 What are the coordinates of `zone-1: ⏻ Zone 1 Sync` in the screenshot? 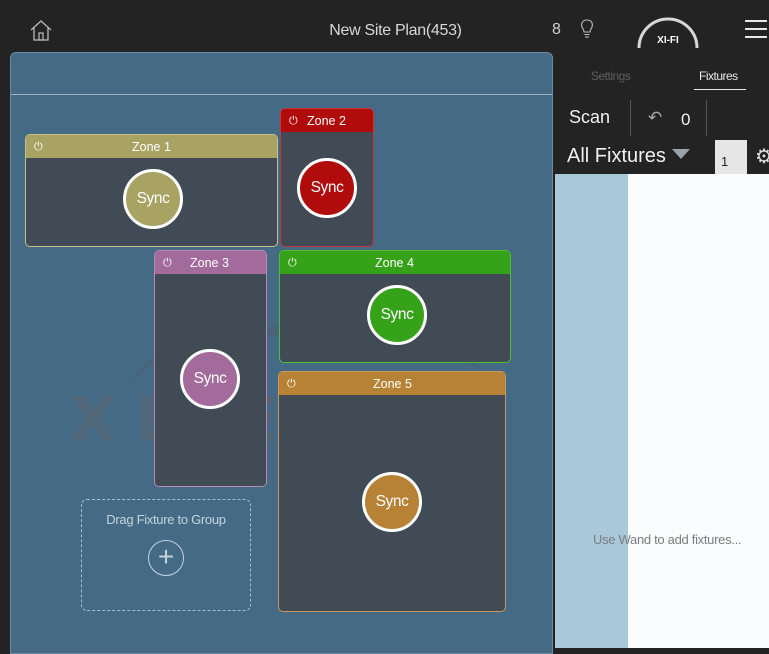 It's located at (151, 190).